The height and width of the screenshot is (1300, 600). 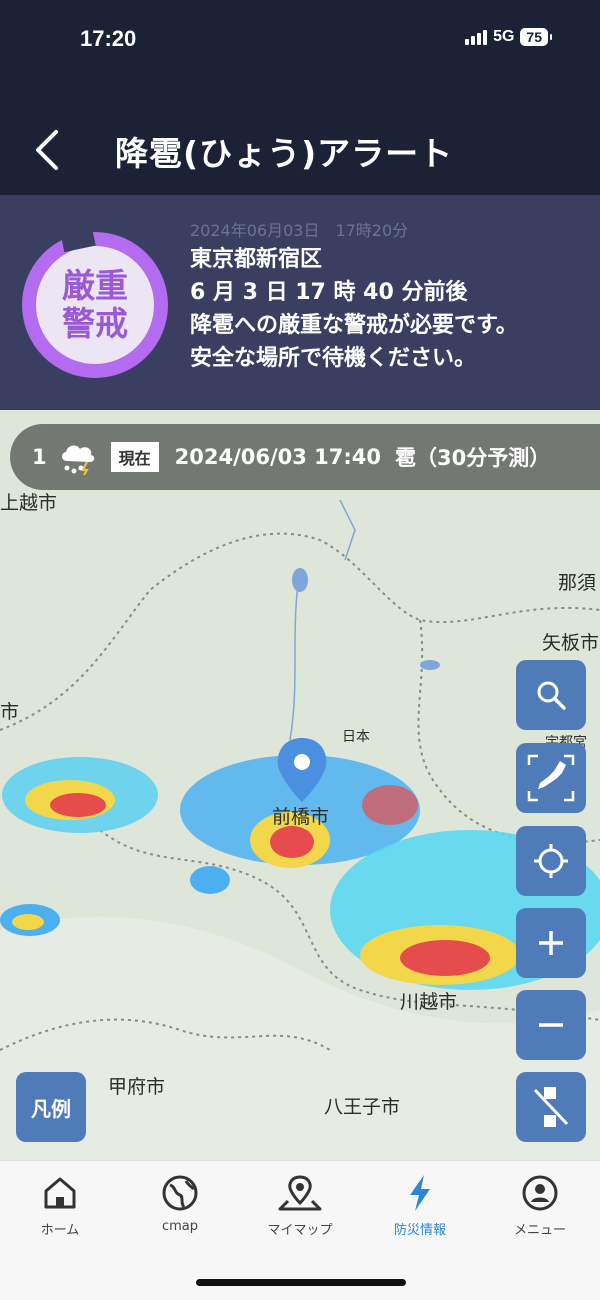 I want to click on traffic-light-off-icon, so click(x=551, y=1107).